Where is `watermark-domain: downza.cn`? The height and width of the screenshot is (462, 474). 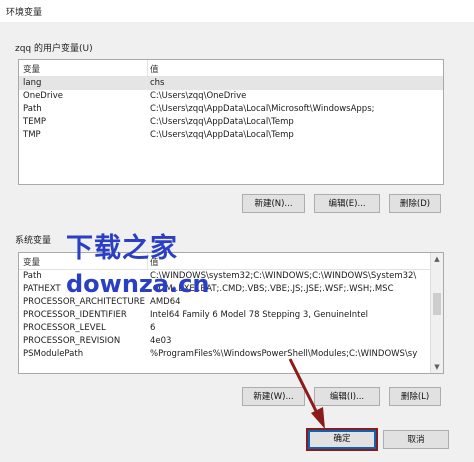 watermark-domain: downza.cn is located at coordinates (138, 284).